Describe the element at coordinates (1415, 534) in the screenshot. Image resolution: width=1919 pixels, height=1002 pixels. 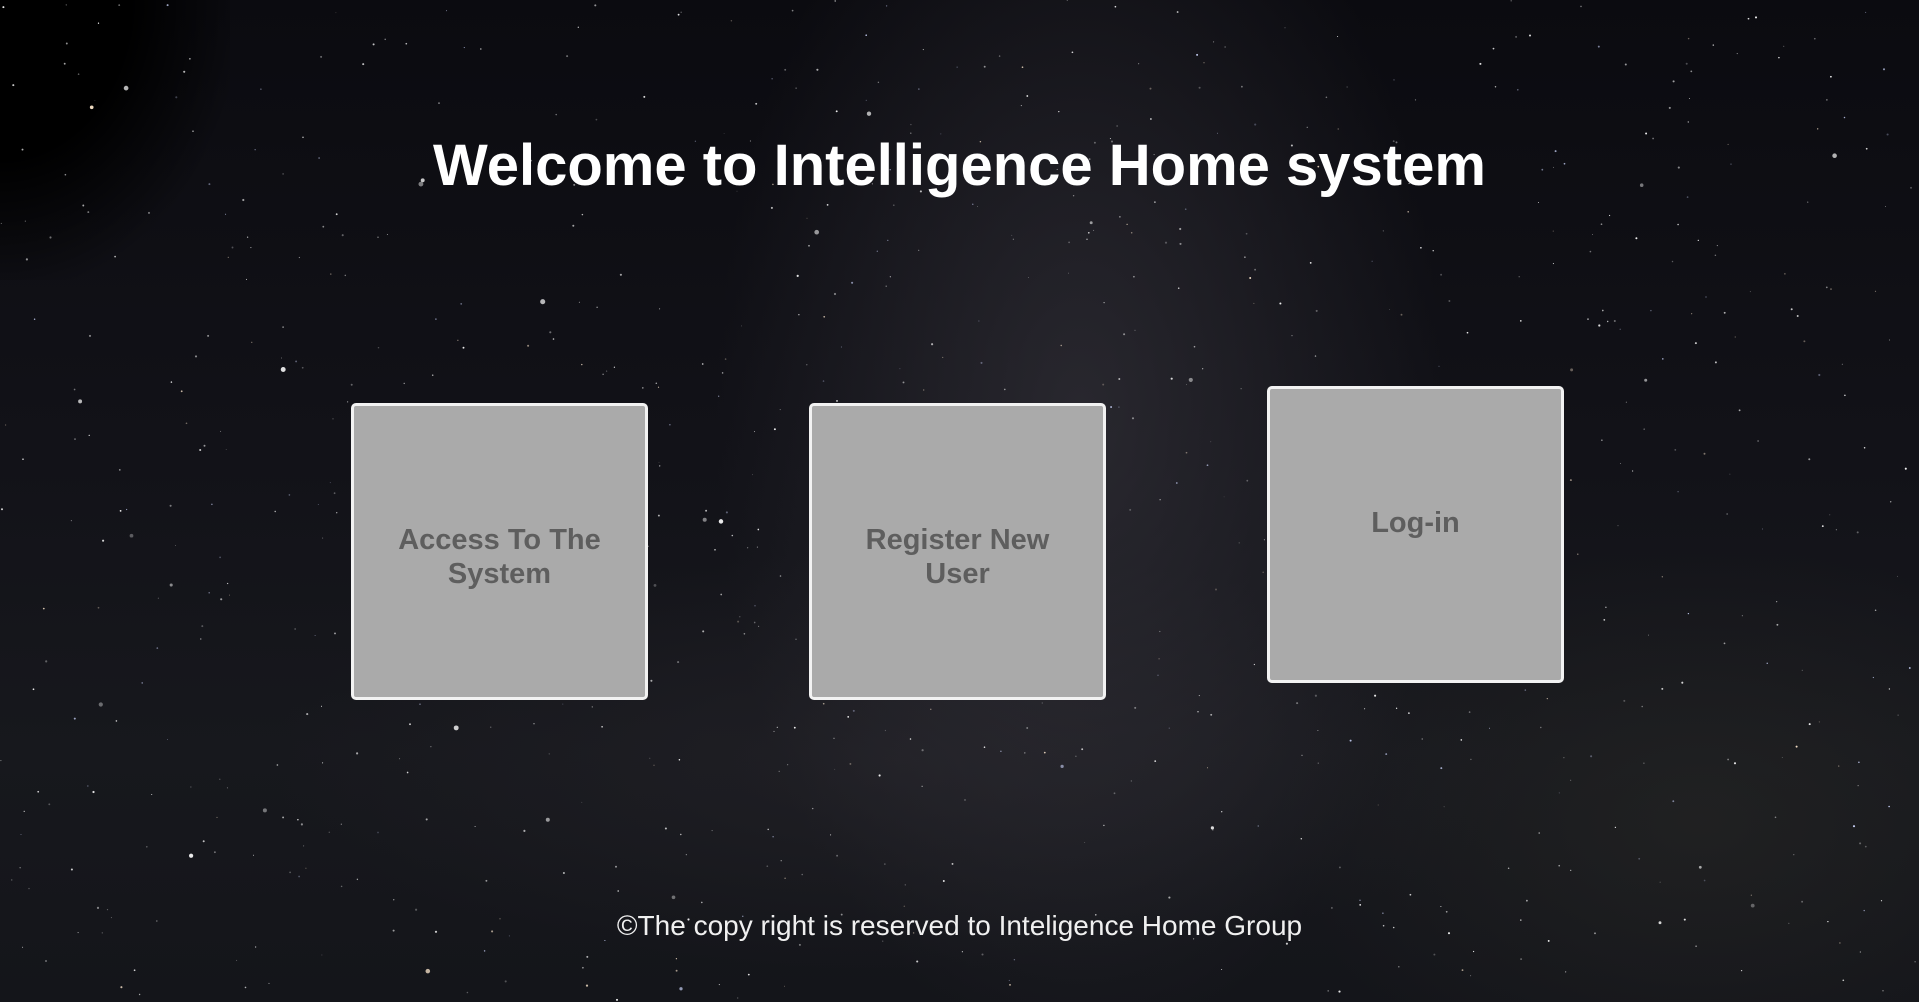
I see `login-button: Log-in` at that location.